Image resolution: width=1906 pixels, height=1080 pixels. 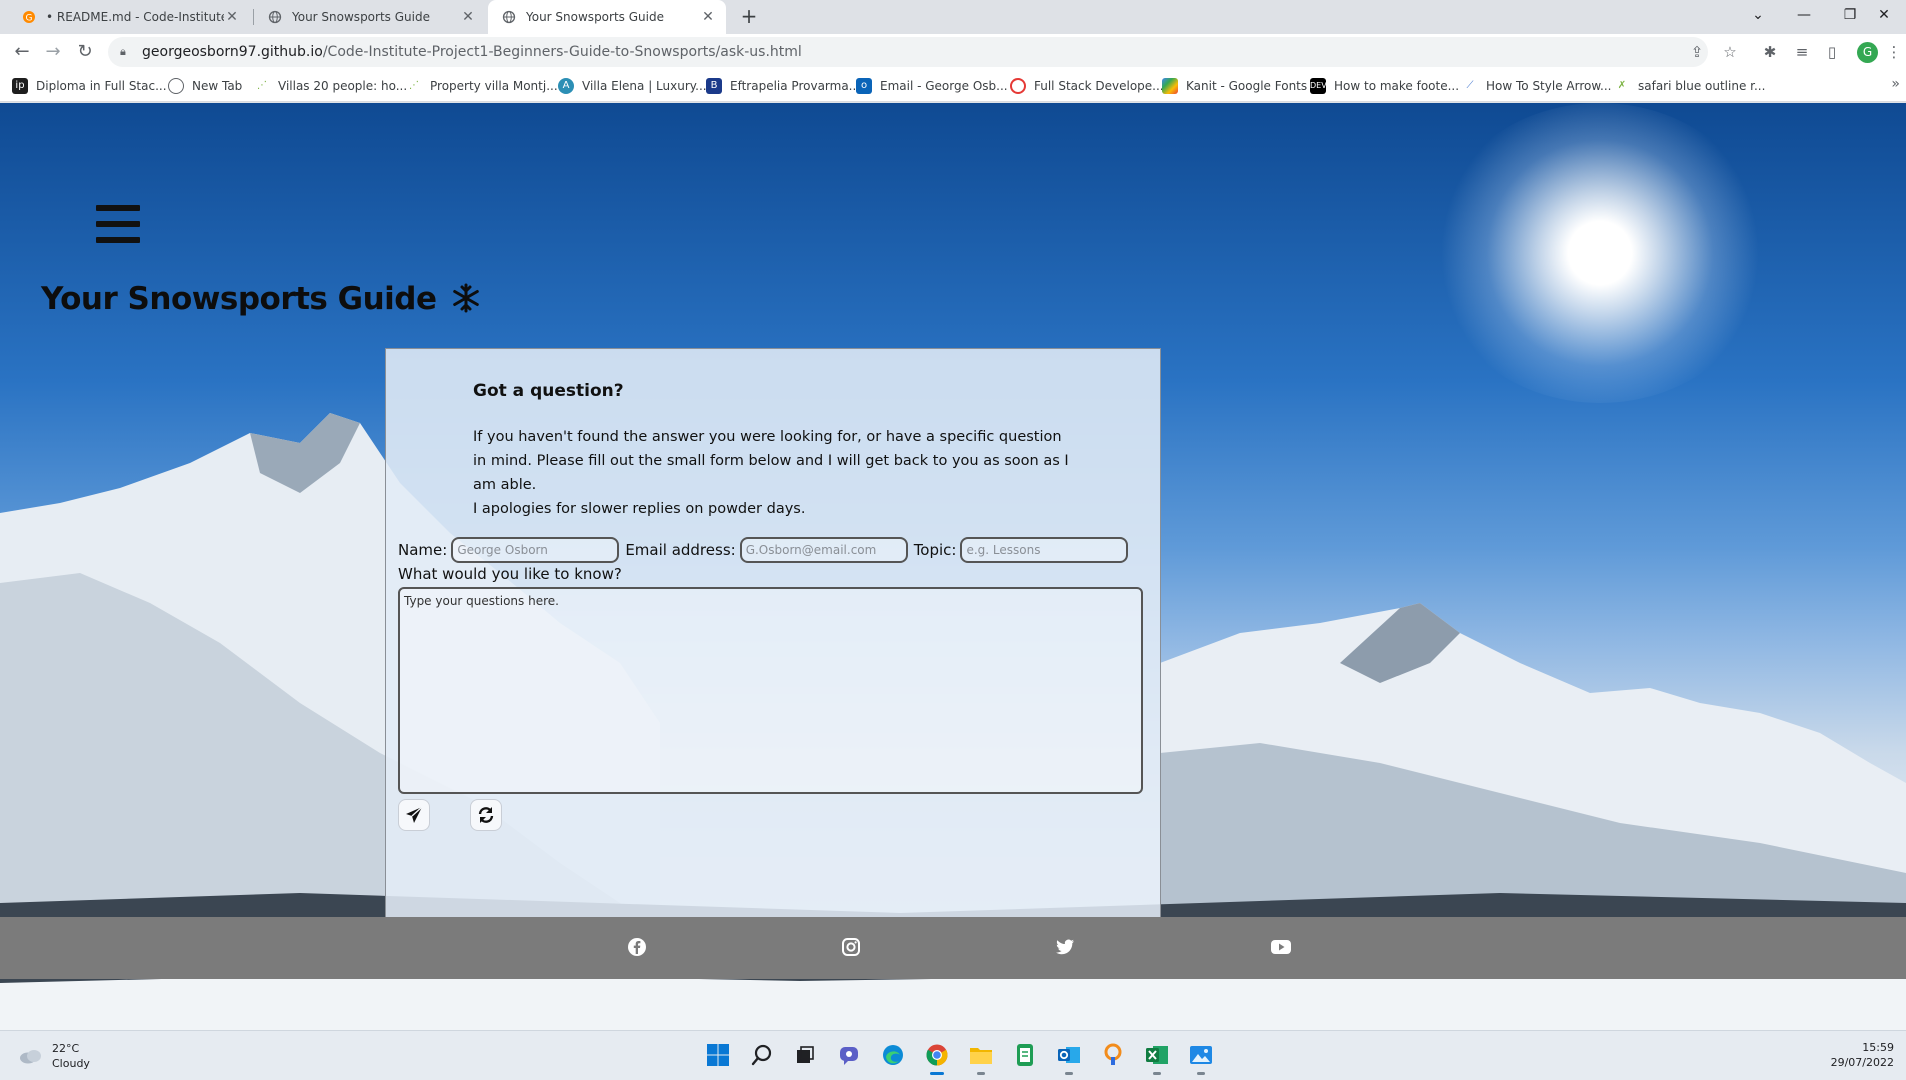 I want to click on bookmark-item: Kanit - Google Fonts, so click(x=1234, y=86).